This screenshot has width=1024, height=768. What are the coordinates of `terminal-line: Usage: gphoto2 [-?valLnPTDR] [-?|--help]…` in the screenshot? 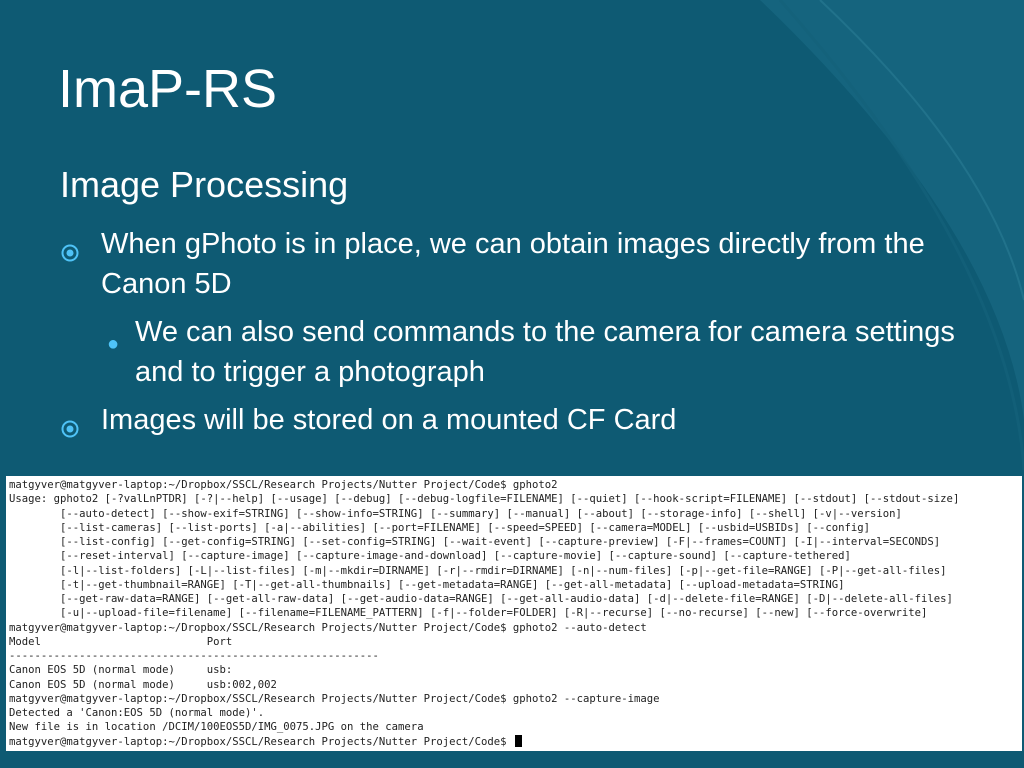 It's located at (484, 499).